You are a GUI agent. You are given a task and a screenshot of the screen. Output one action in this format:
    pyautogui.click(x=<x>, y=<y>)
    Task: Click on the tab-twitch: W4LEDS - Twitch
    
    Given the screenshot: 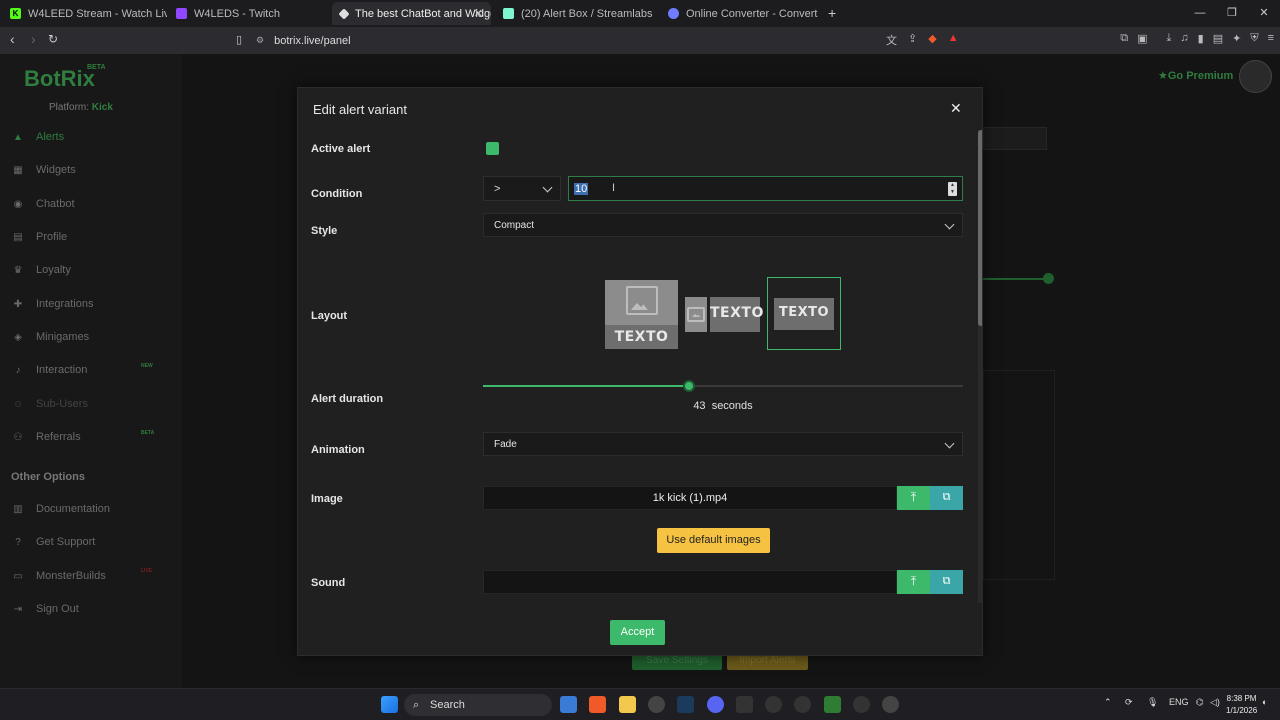 What is the action you would take?
    pyautogui.click(x=248, y=13)
    